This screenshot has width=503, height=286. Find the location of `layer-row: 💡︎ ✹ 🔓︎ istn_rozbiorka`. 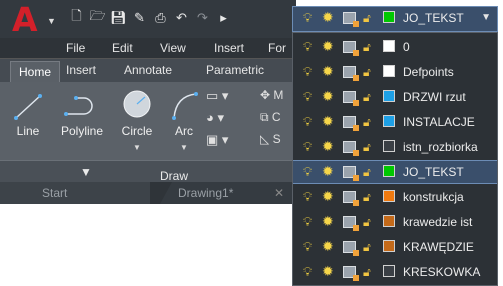

layer-row: 💡︎ ✹ 🔓︎ istn_rozbiorka is located at coordinates (395, 147).